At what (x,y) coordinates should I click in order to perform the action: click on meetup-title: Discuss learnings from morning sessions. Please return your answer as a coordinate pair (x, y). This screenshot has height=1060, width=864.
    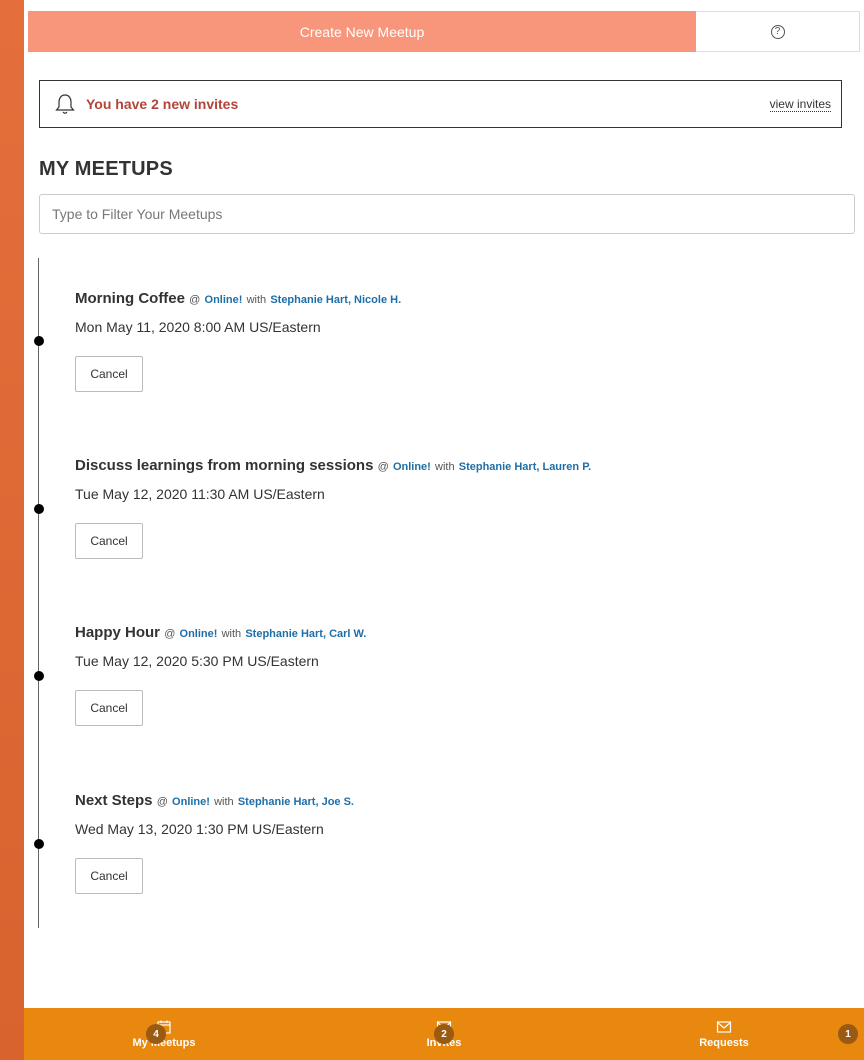
    Looking at the image, I should click on (224, 465).